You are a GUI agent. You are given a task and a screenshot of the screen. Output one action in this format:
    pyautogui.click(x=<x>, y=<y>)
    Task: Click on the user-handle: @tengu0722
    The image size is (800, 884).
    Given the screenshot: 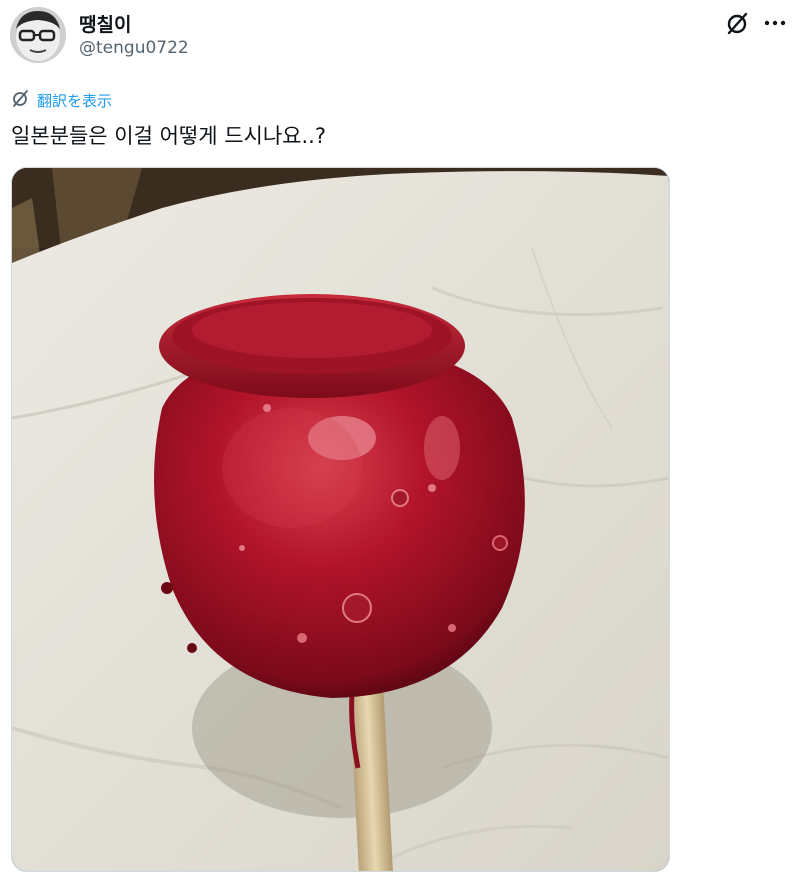 What is the action you would take?
    pyautogui.click(x=134, y=48)
    